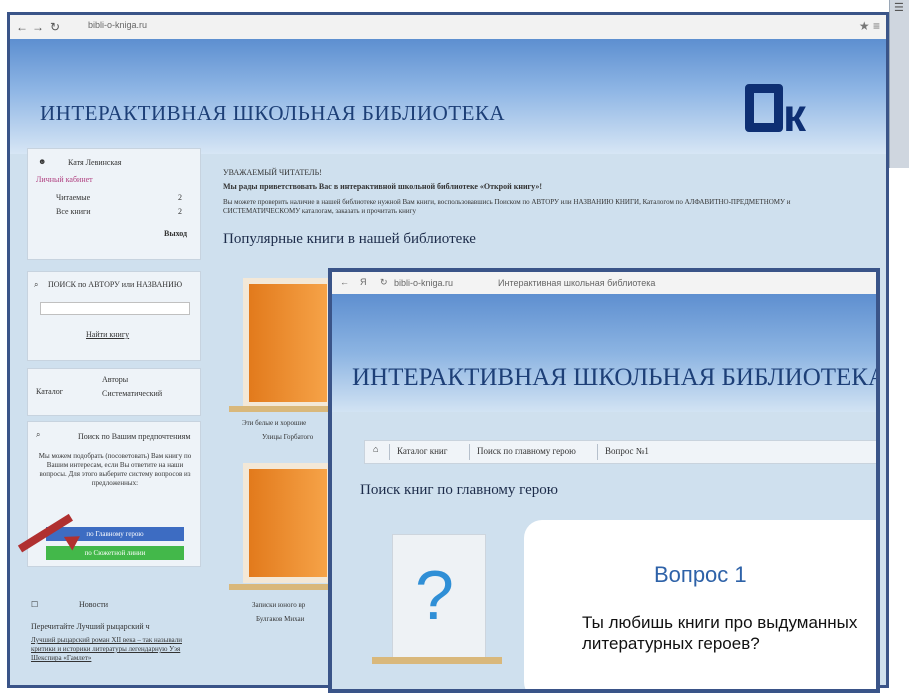  Describe the element at coordinates (434, 595) in the screenshot. I see `question-mark-icon: ?` at that location.